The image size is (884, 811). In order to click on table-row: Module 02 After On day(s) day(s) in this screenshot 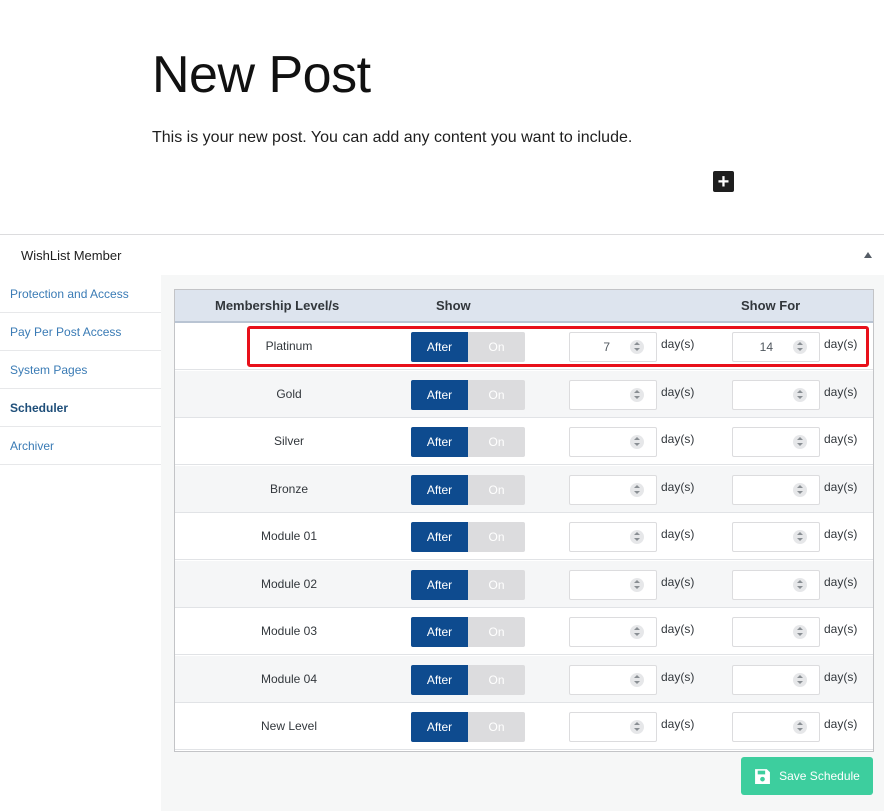, I will do `click(524, 584)`.